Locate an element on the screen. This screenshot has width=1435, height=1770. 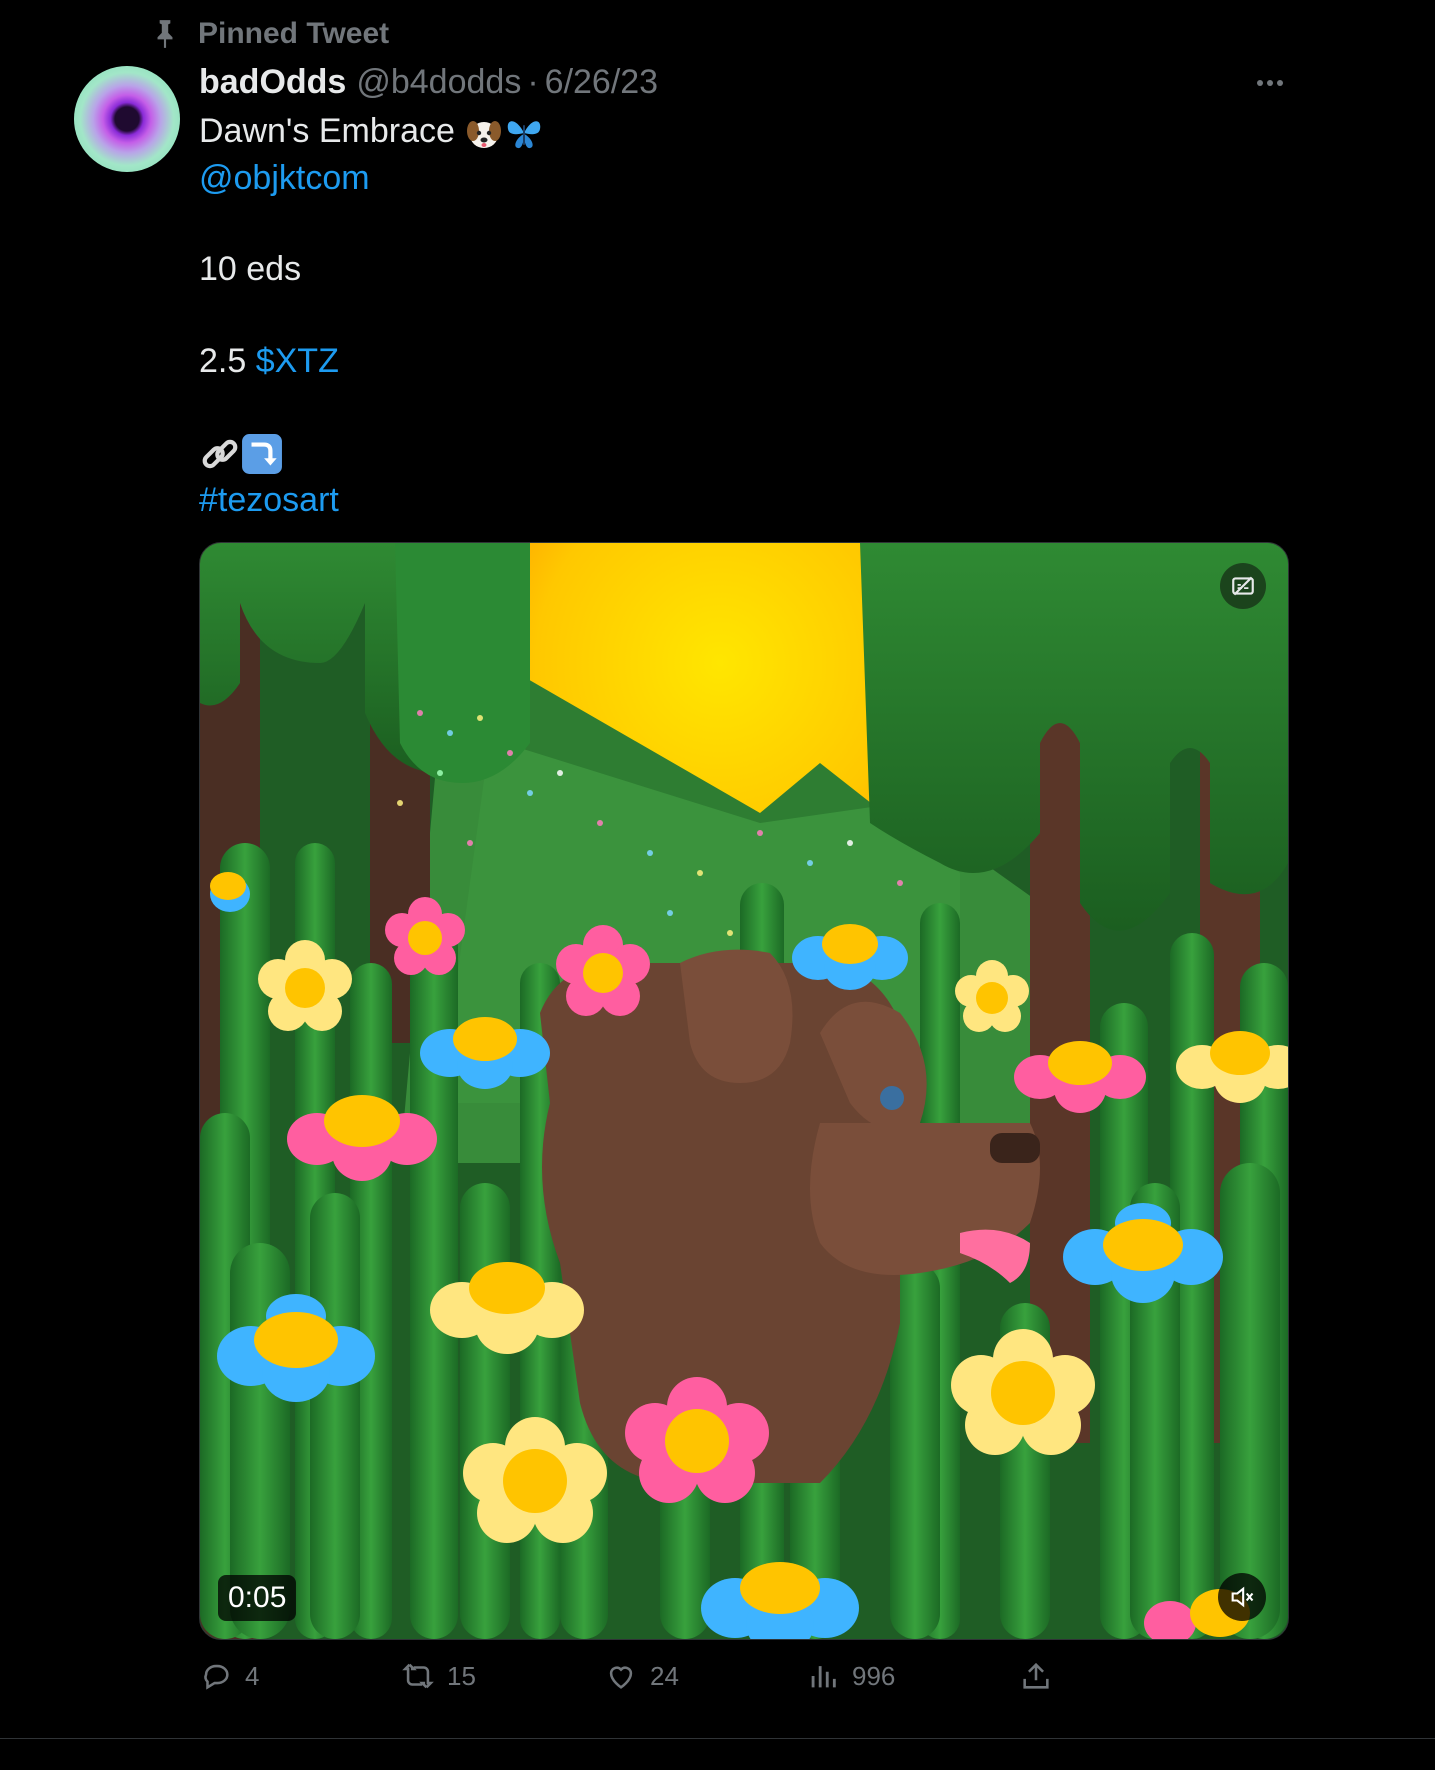
dog-face-icon is located at coordinates (484, 135).